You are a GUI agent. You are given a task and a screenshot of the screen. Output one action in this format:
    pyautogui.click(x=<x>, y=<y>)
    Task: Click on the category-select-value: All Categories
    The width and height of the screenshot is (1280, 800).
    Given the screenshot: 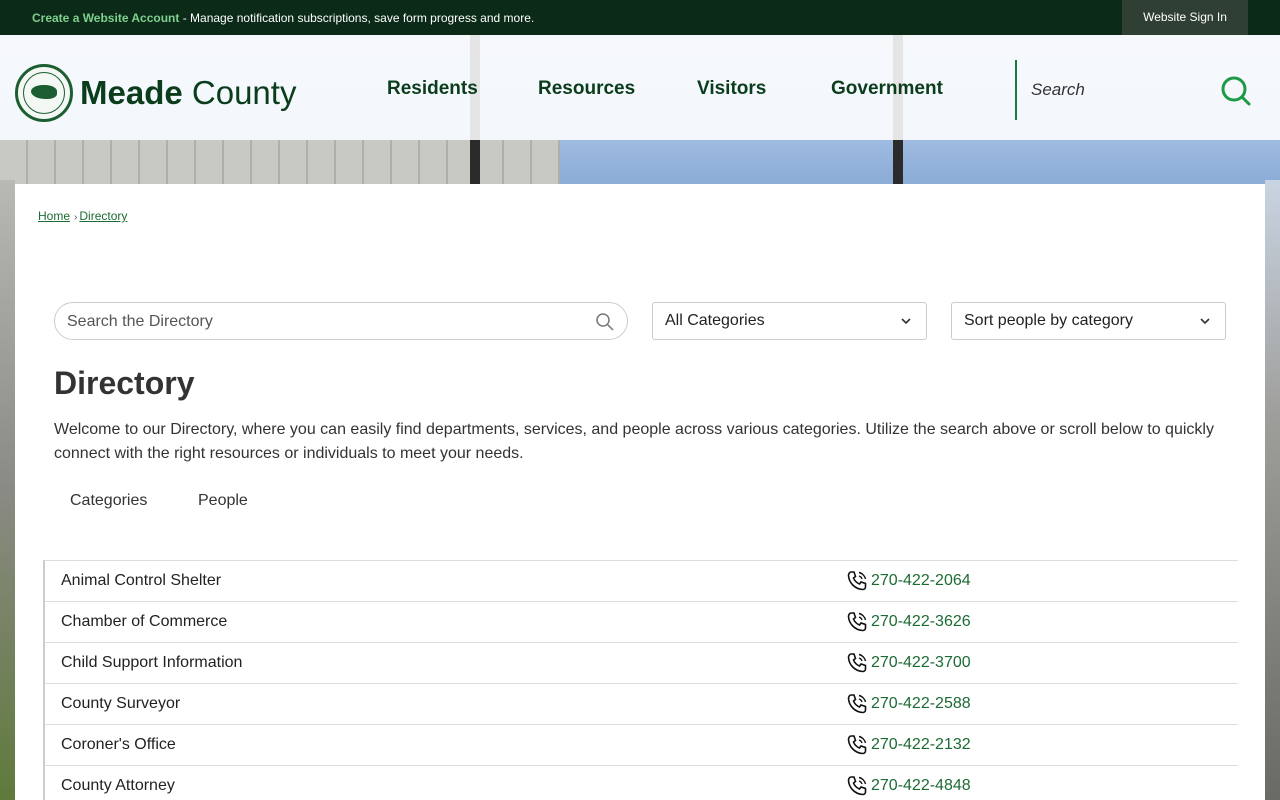 What is the action you would take?
    pyautogui.click(x=715, y=320)
    